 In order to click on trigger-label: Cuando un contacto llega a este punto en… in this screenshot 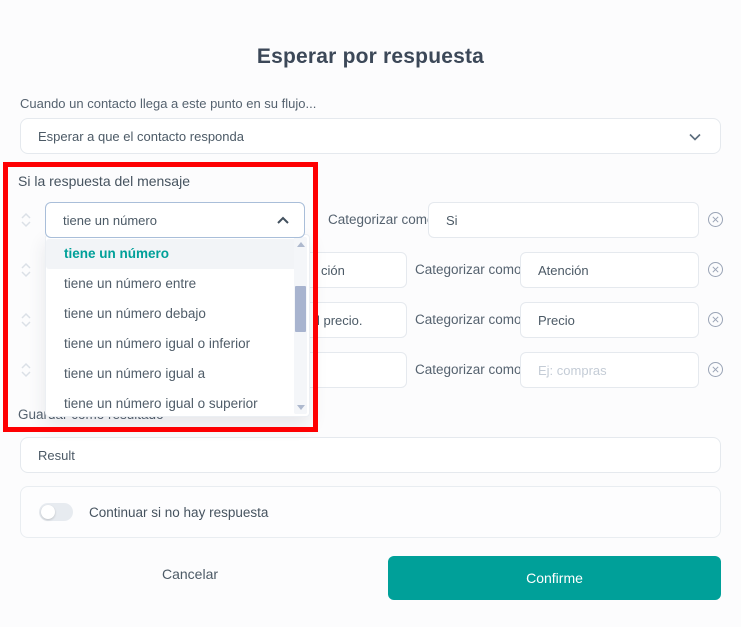, I will do `click(168, 103)`.